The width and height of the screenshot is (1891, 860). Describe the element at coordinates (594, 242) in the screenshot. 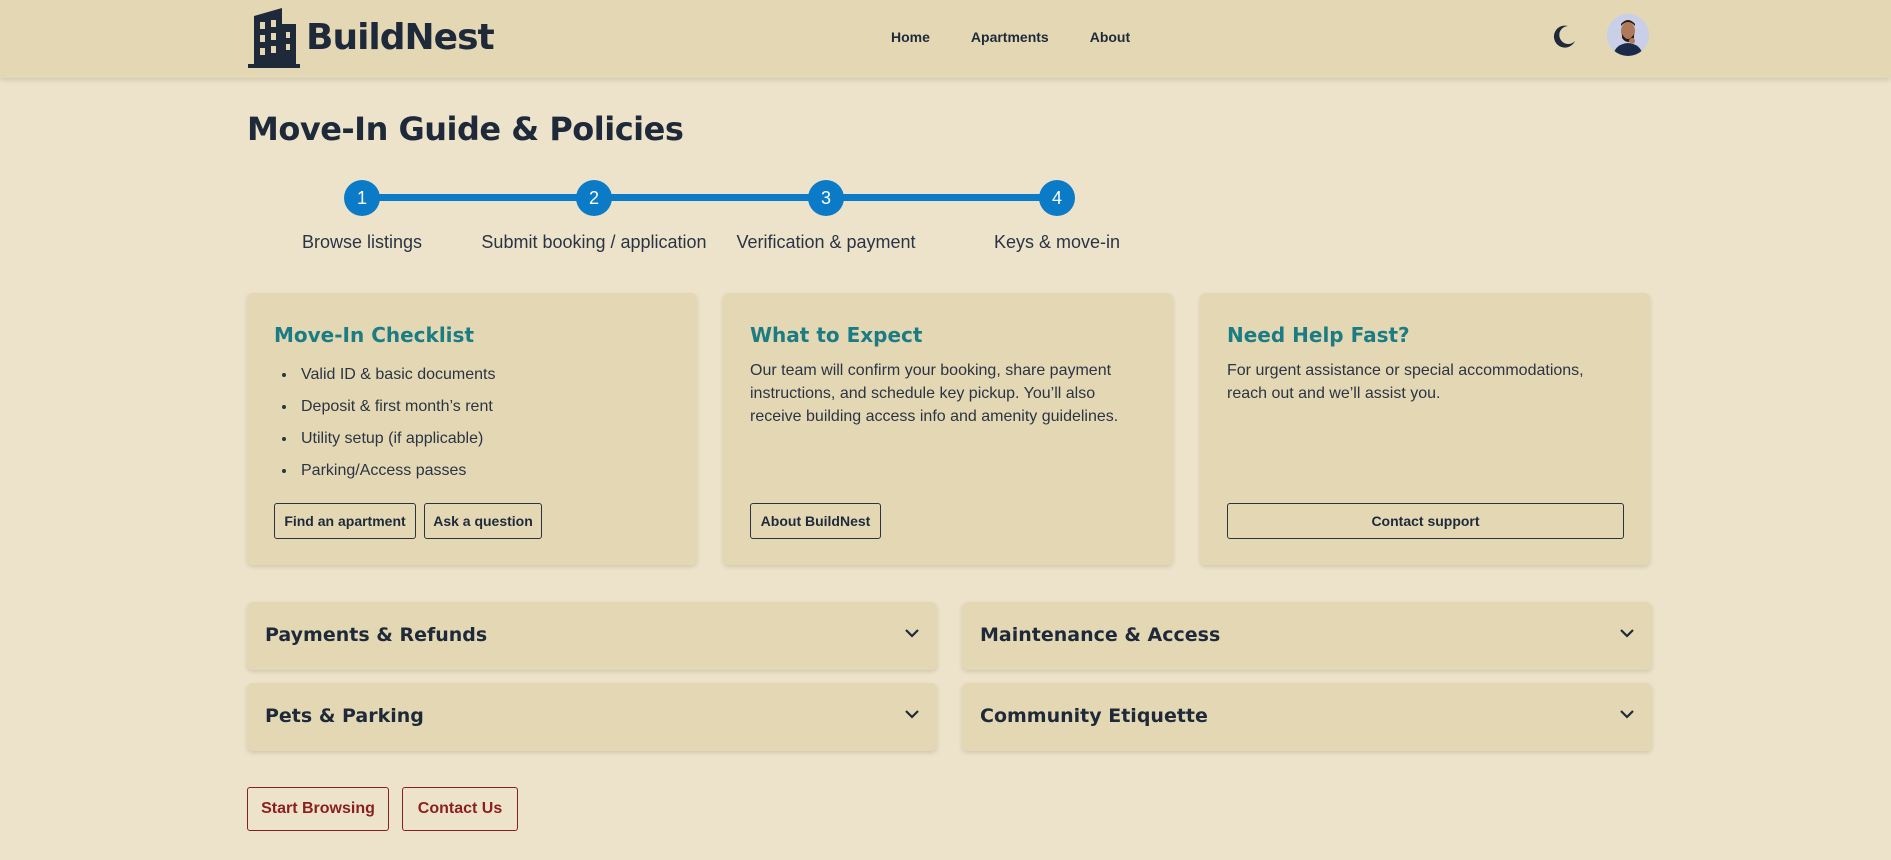

I see `step-2-label: Submit booking / application` at that location.